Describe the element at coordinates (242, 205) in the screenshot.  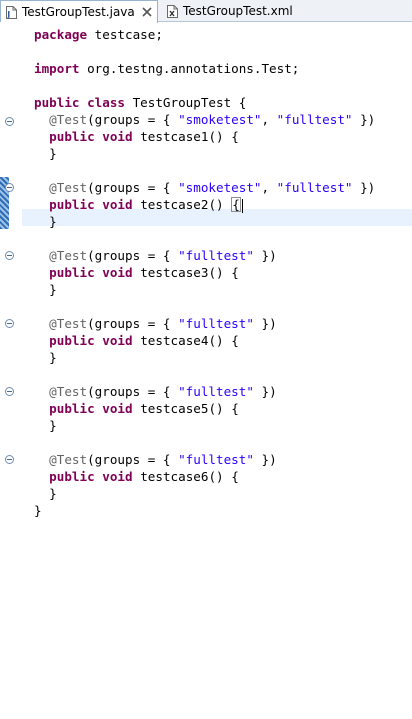
I see `text-caret` at that location.